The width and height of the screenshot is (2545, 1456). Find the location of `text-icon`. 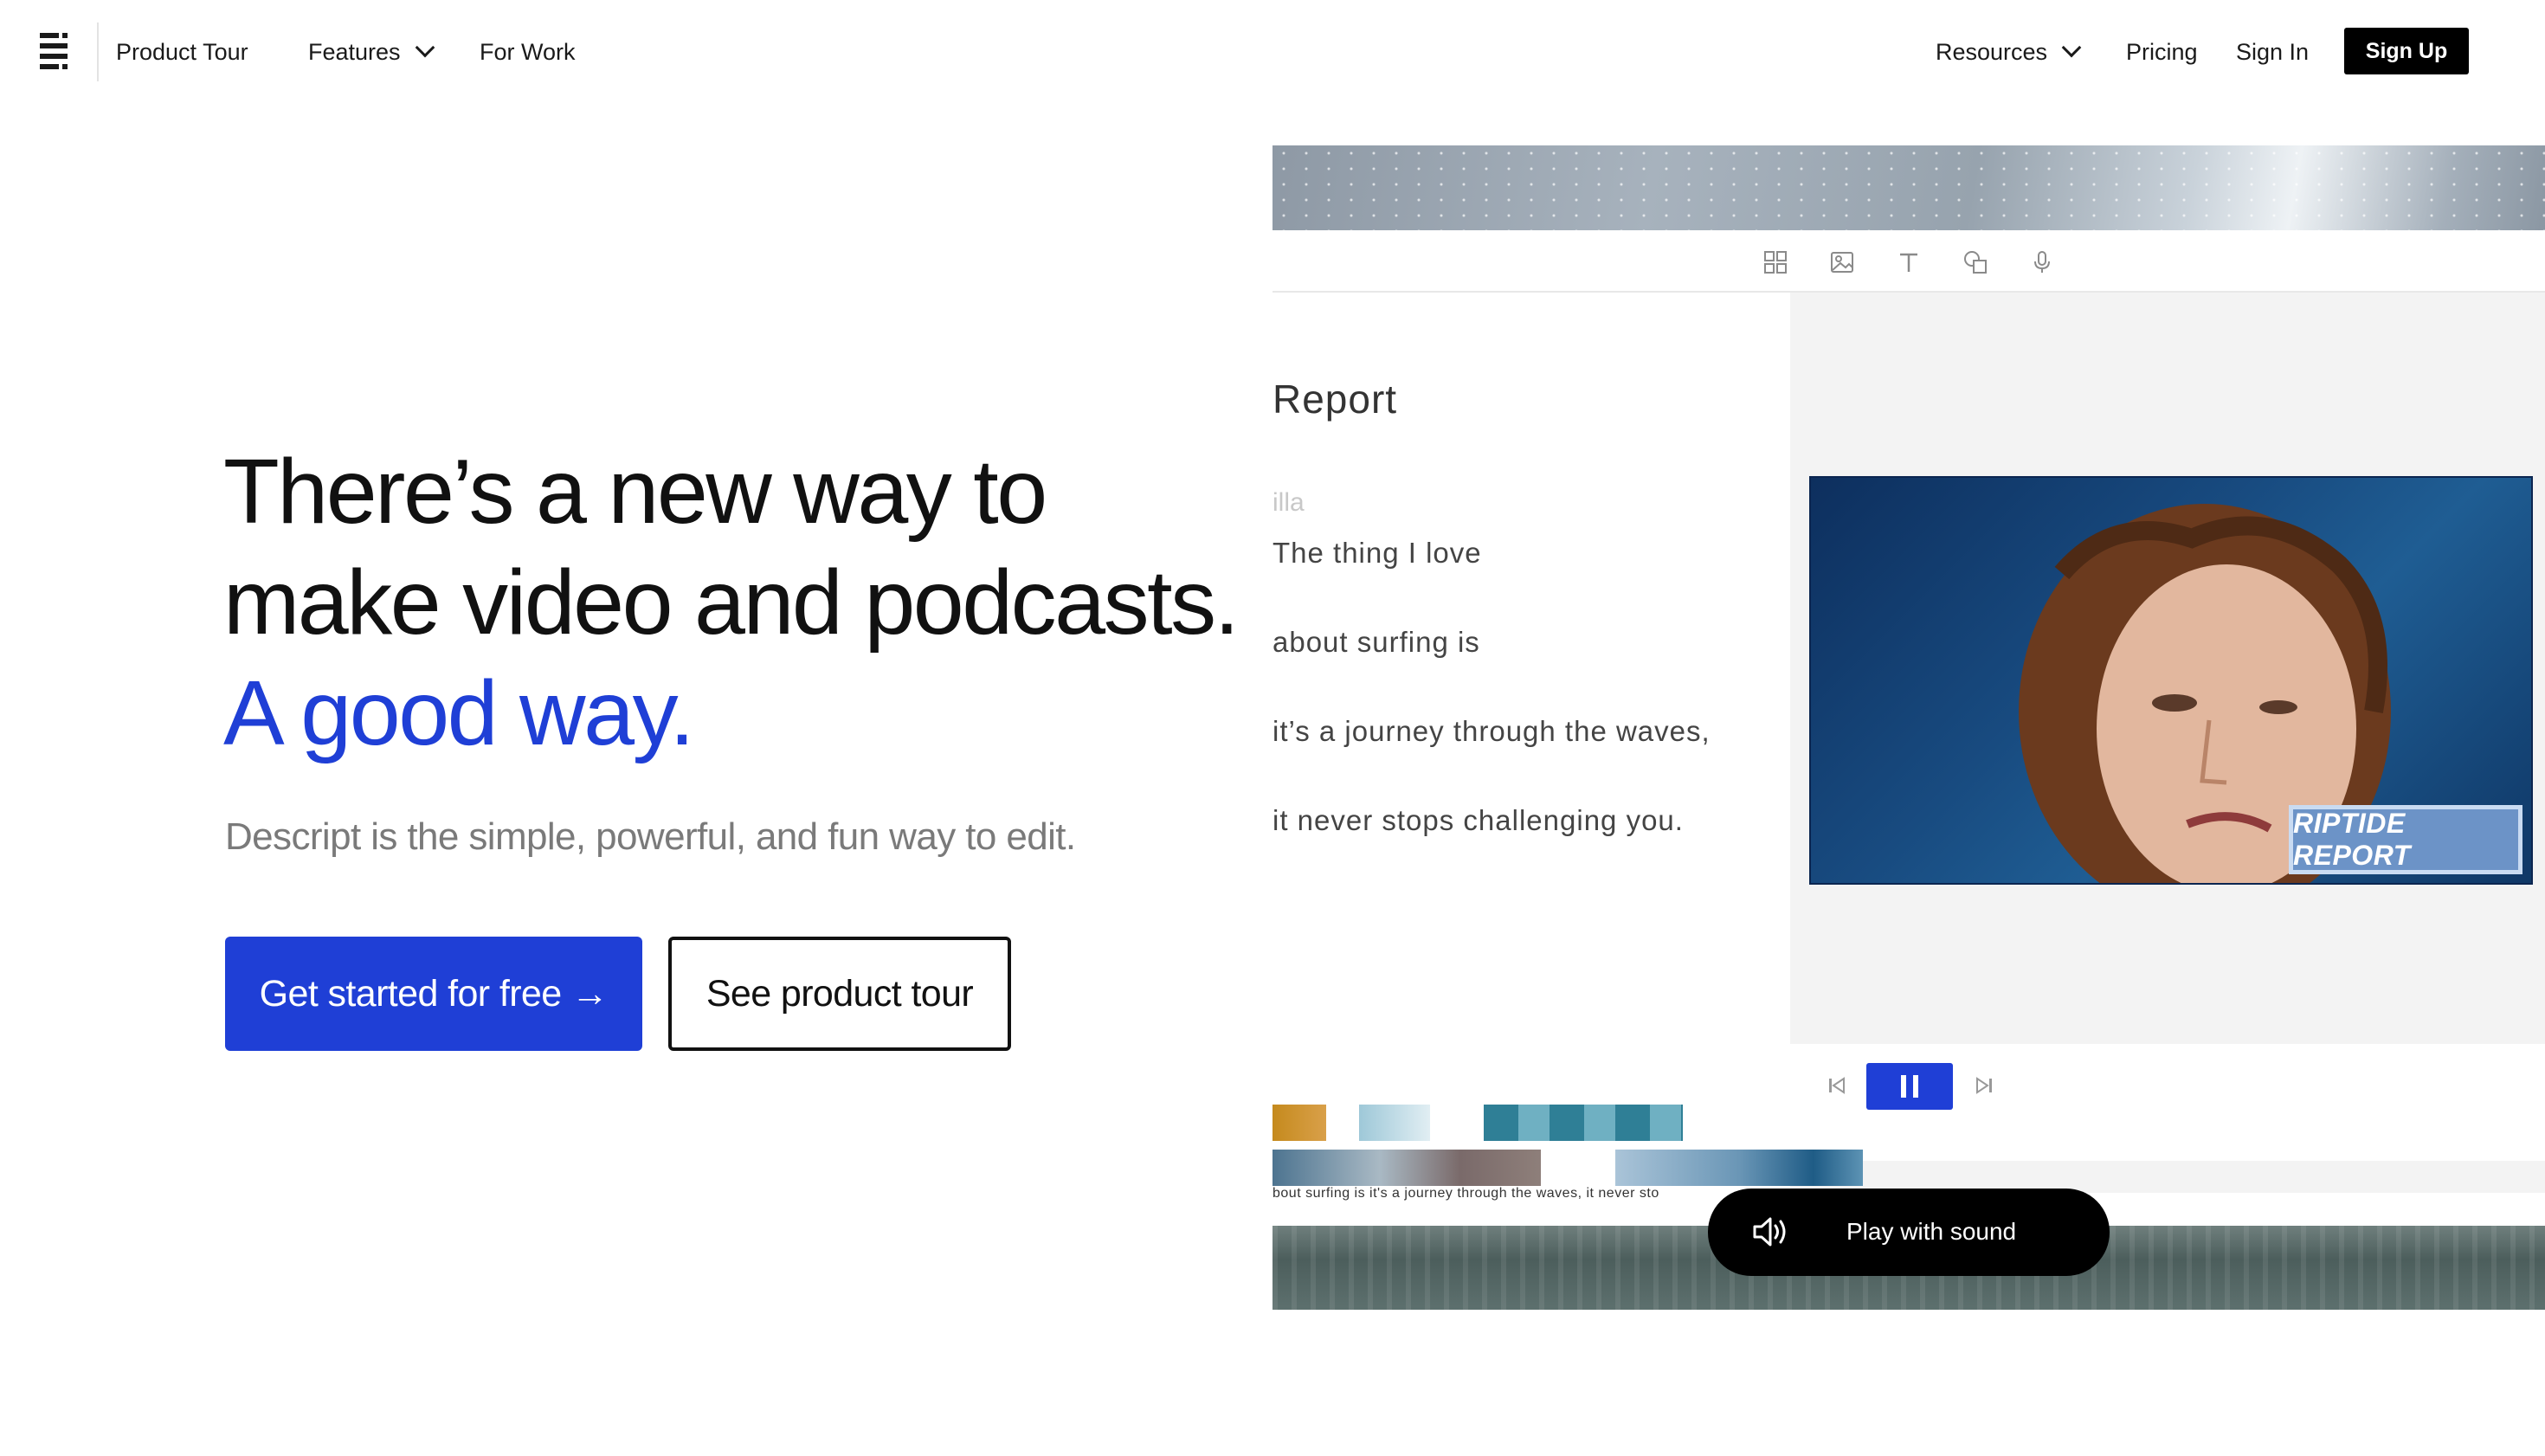

text-icon is located at coordinates (1909, 262).